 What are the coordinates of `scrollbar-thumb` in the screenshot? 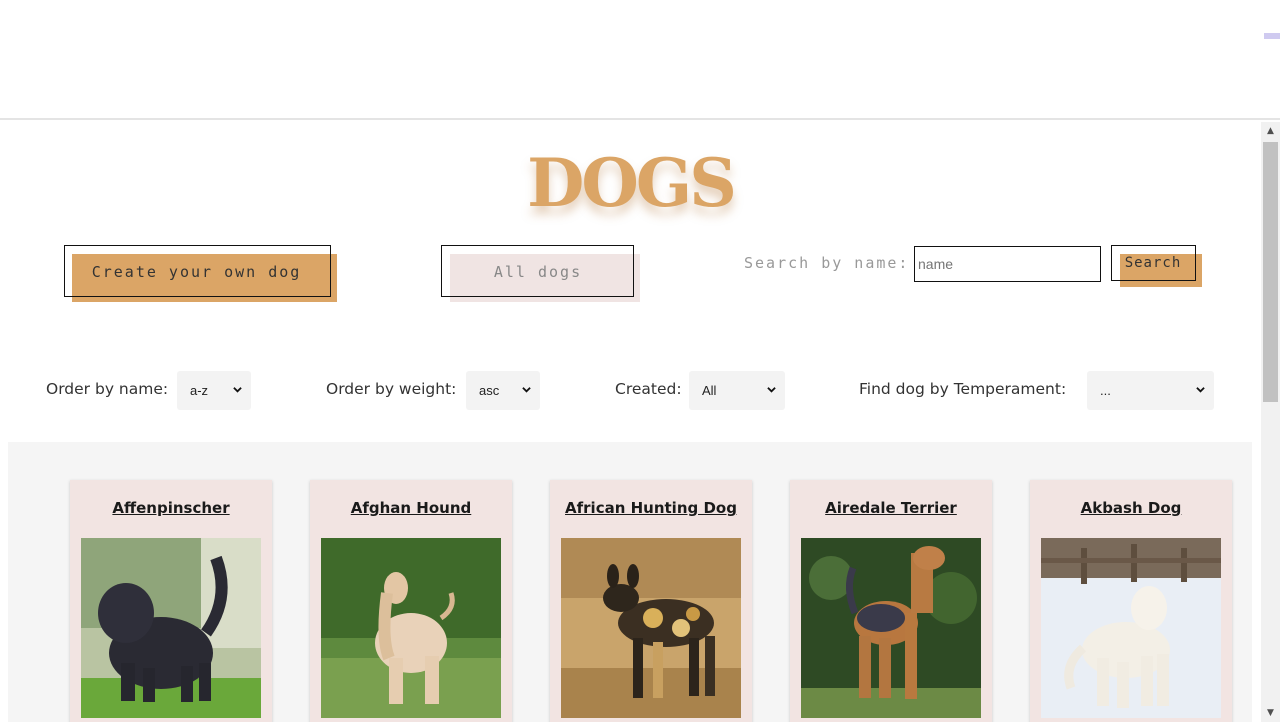 It's located at (1270, 272).